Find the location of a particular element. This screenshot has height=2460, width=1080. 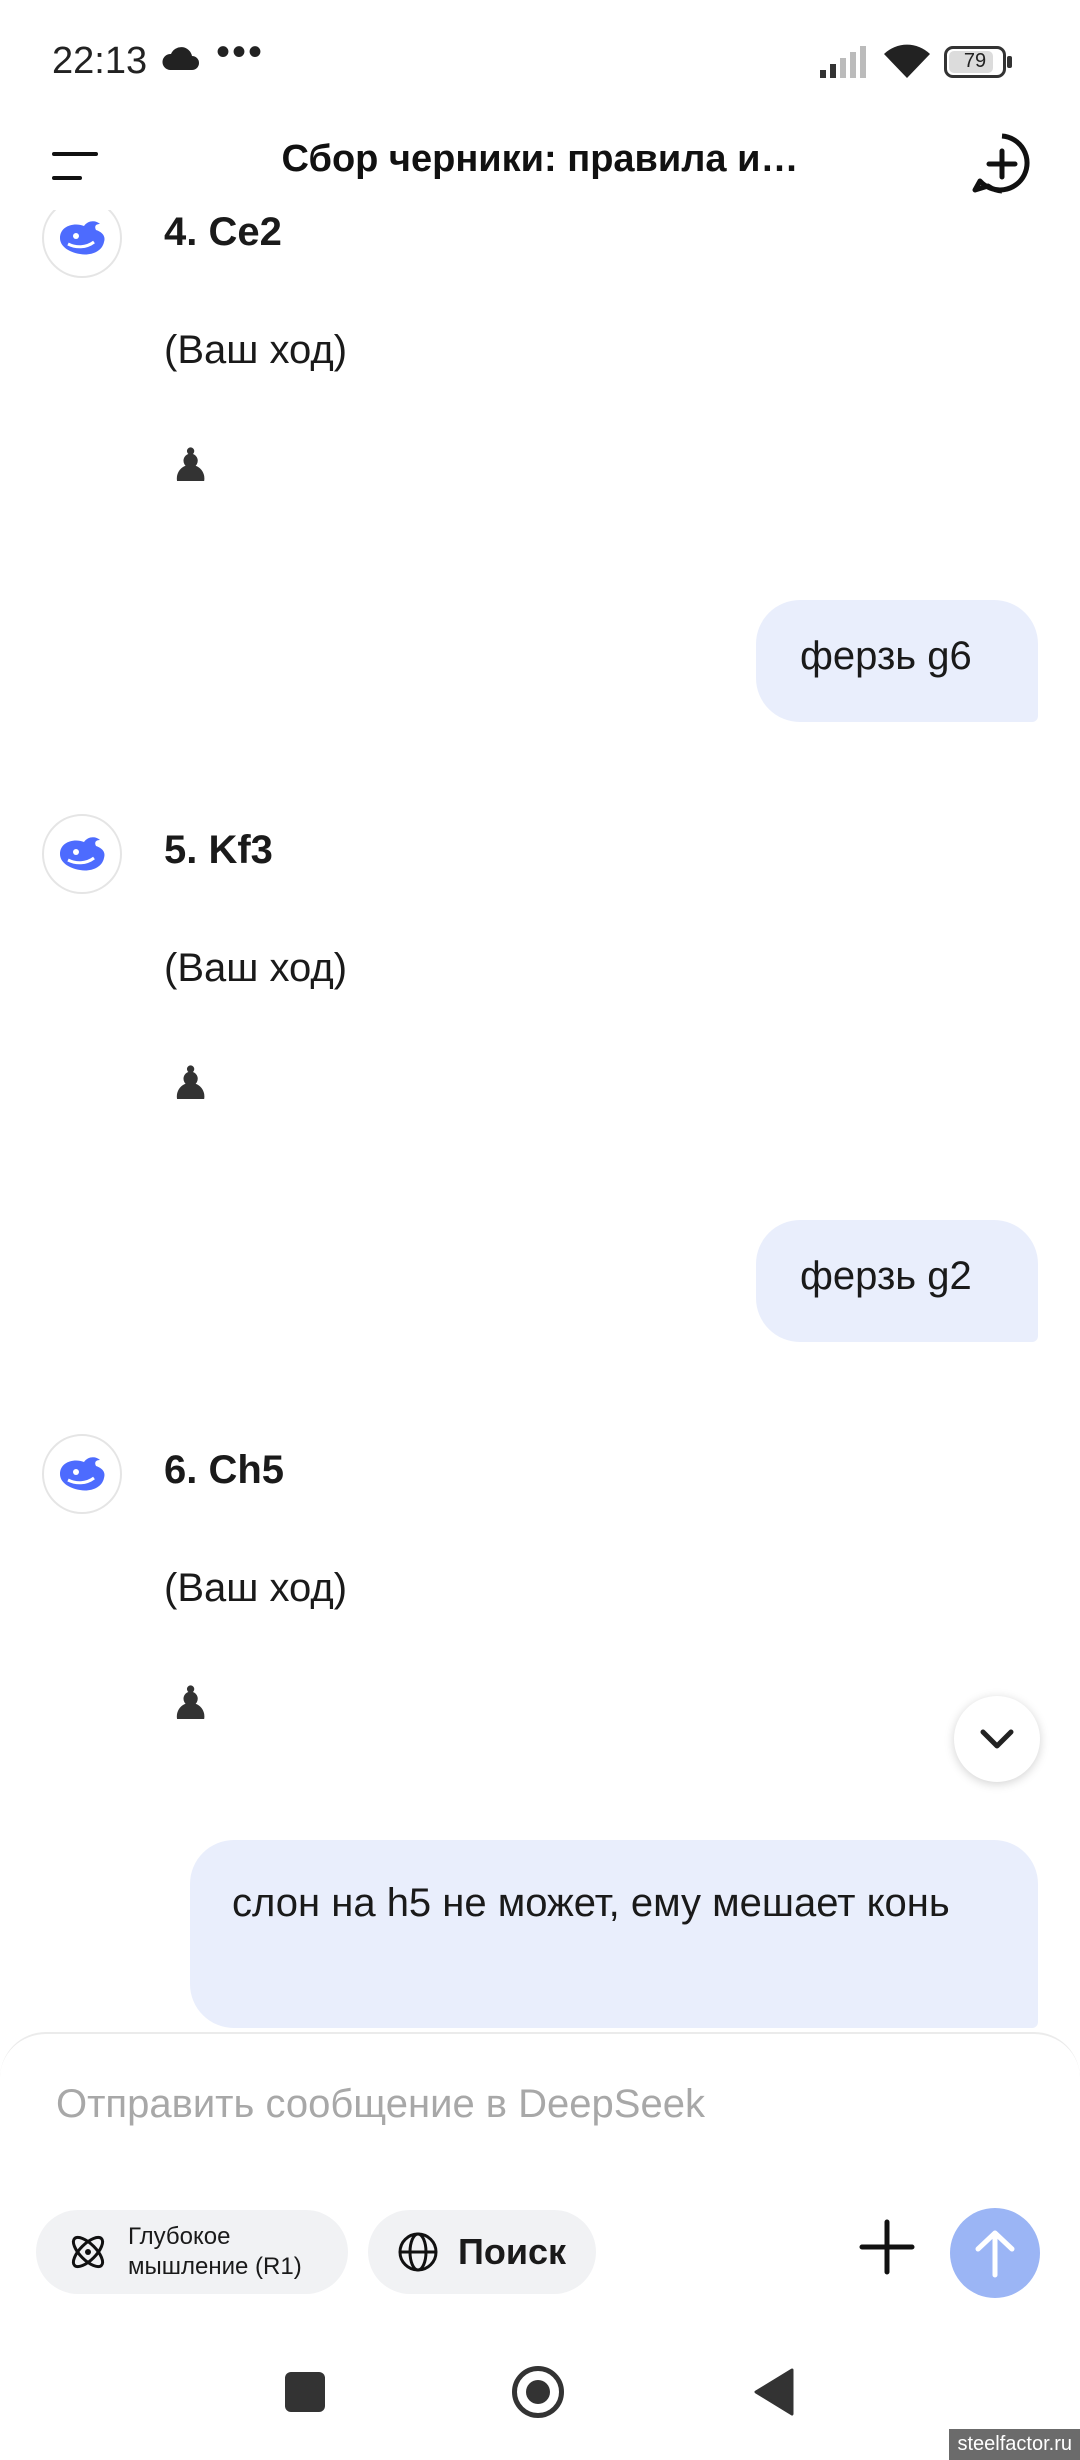

send-button is located at coordinates (995, 2253).